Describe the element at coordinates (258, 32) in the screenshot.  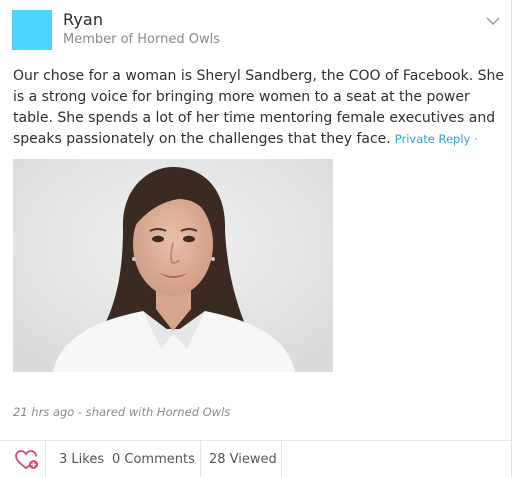
I see `post-header: Ryan Member of Horned Owls` at that location.